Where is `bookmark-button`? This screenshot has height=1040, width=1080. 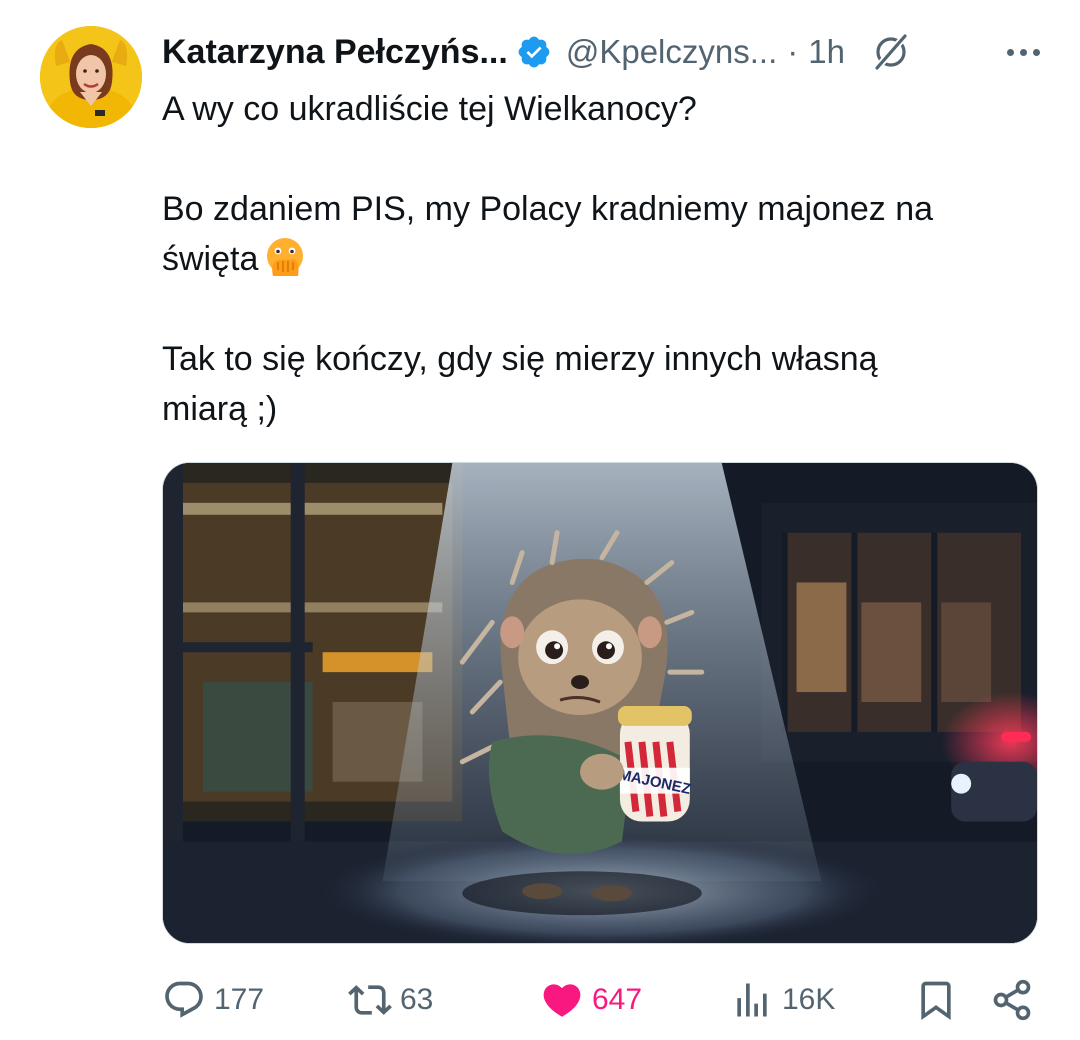
bookmark-button is located at coordinates (936, 1000).